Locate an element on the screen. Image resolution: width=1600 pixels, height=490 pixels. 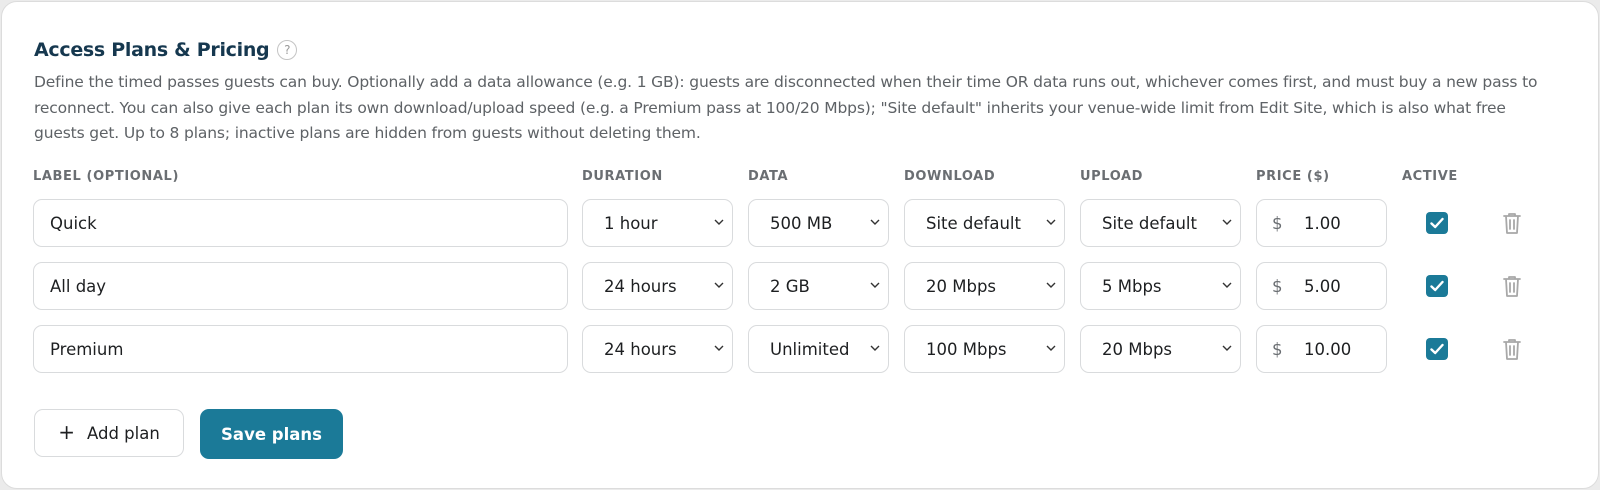
data-value: 500 MB is located at coordinates (801, 223).